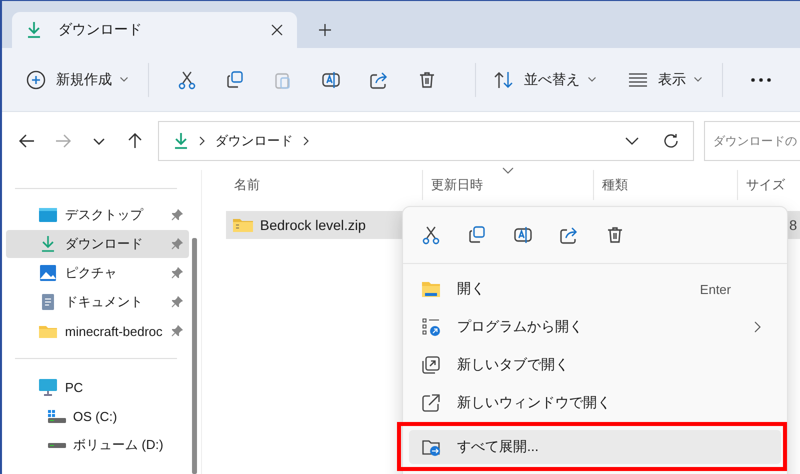 Image resolution: width=800 pixels, height=474 pixels. What do you see at coordinates (671, 141) in the screenshot?
I see `refresh-icon` at bounding box center [671, 141].